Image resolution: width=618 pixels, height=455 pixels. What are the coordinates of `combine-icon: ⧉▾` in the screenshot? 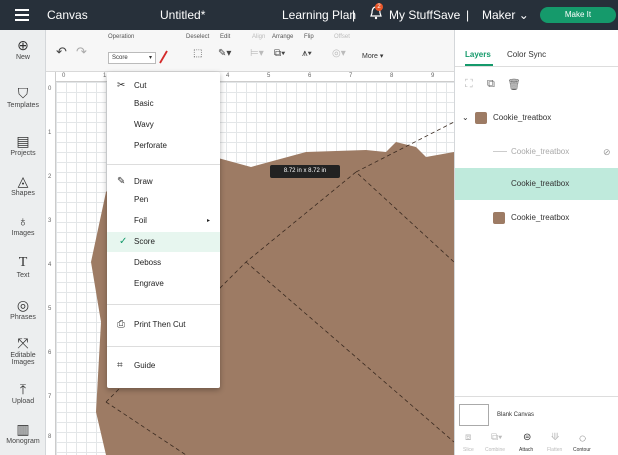 It's located at (496, 437).